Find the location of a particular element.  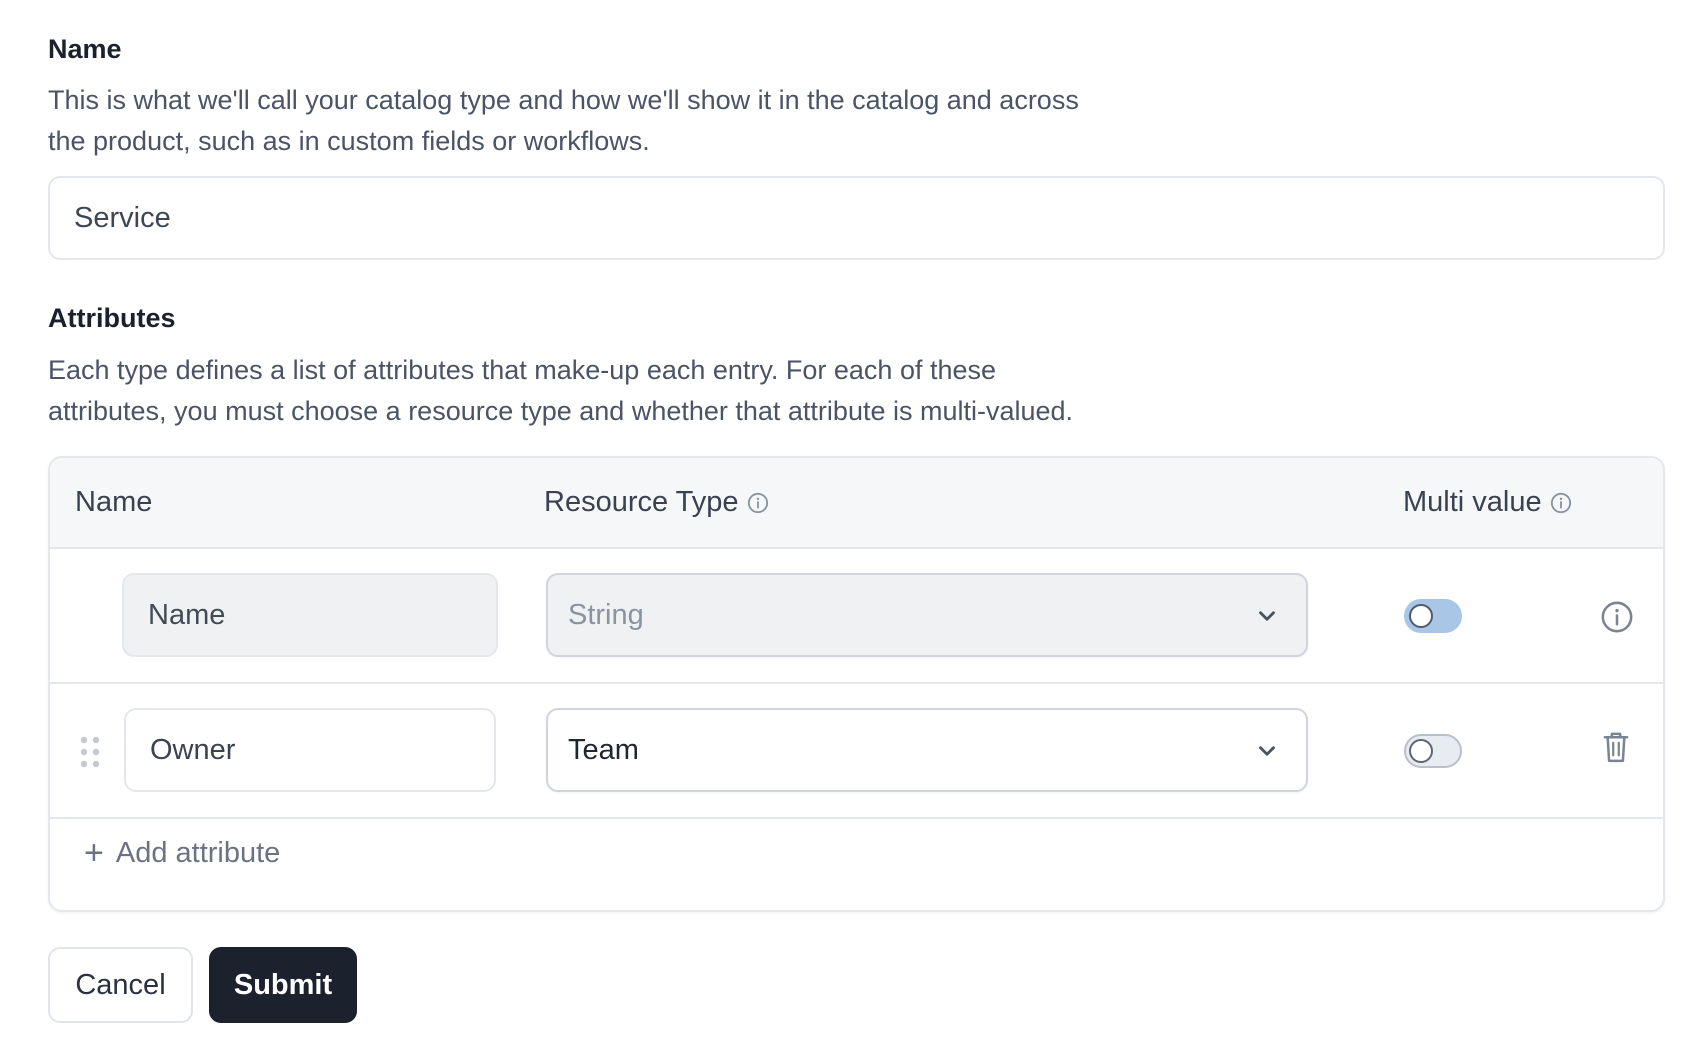

header-multi-value-label: Multi value is located at coordinates (1472, 502).